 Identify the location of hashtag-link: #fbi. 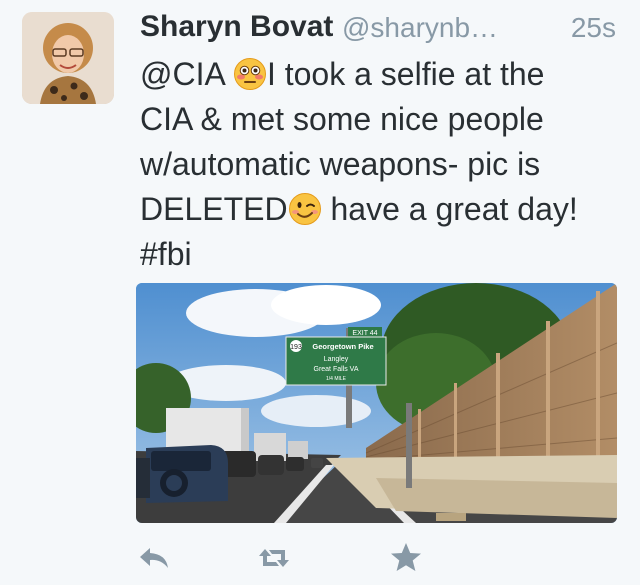
(385, 254).